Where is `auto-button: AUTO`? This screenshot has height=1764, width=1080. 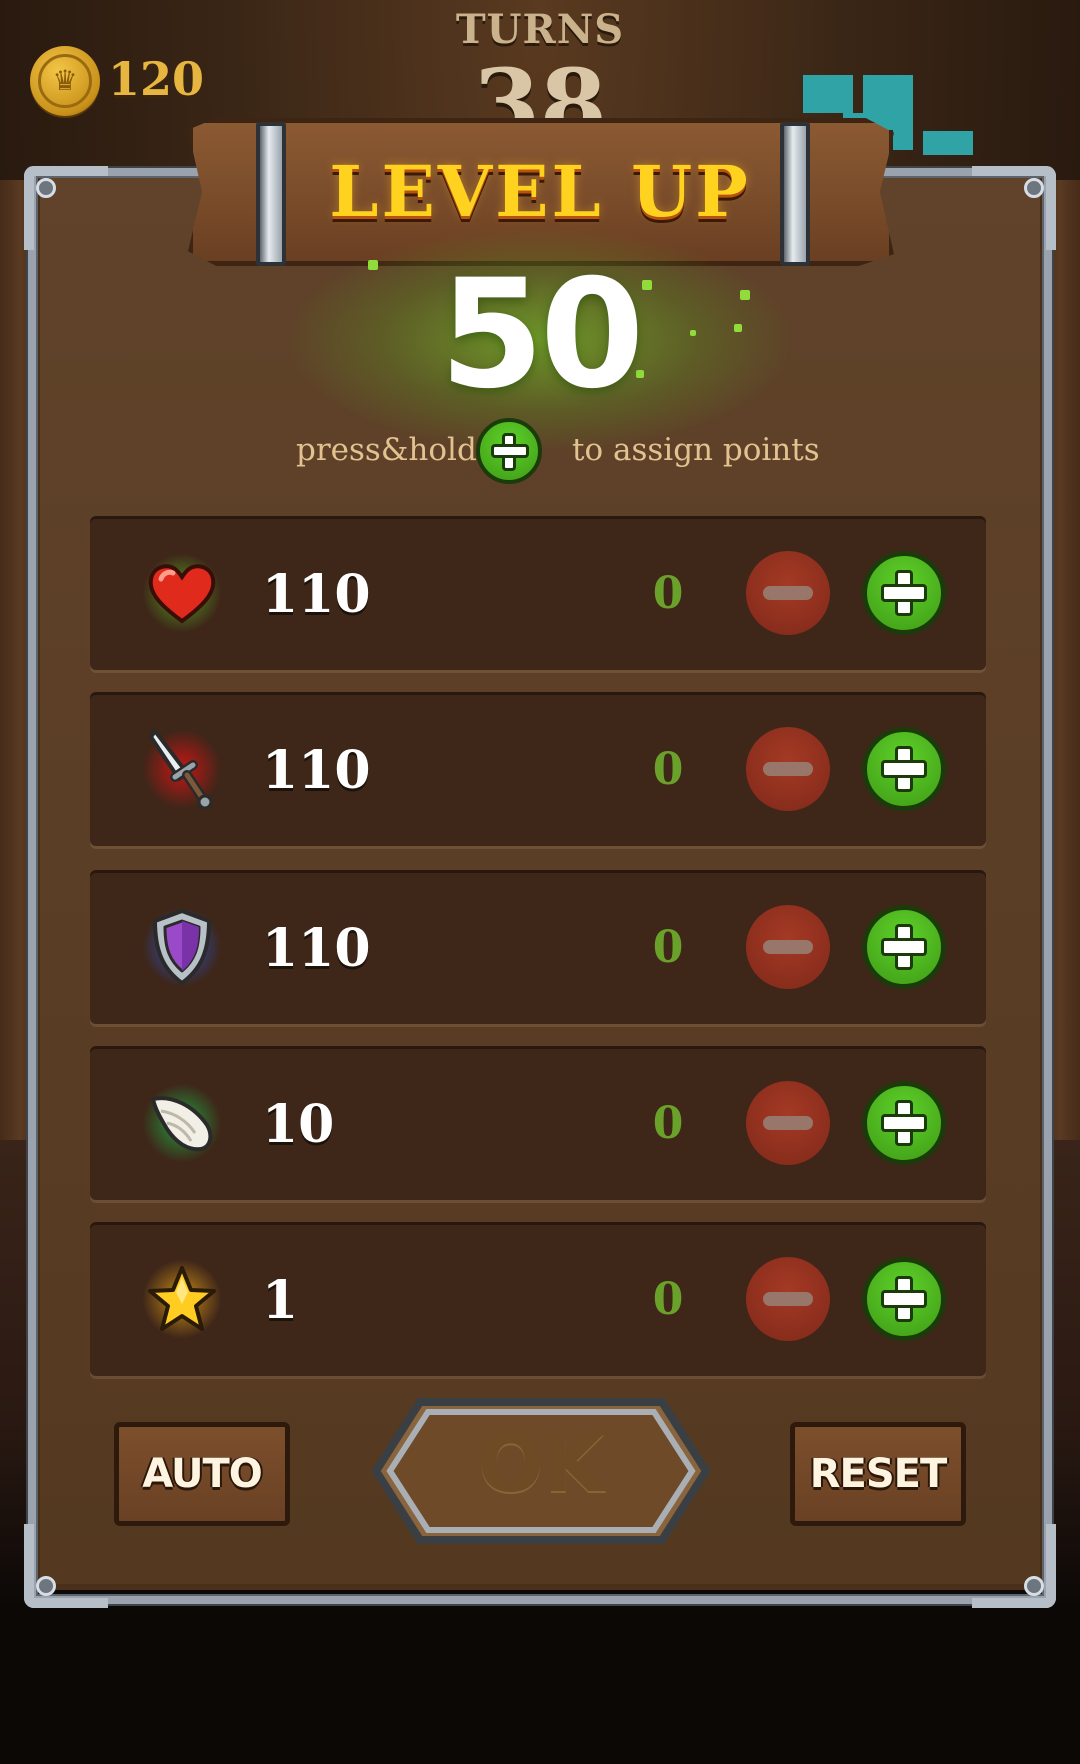 auto-button: AUTO is located at coordinates (202, 1474).